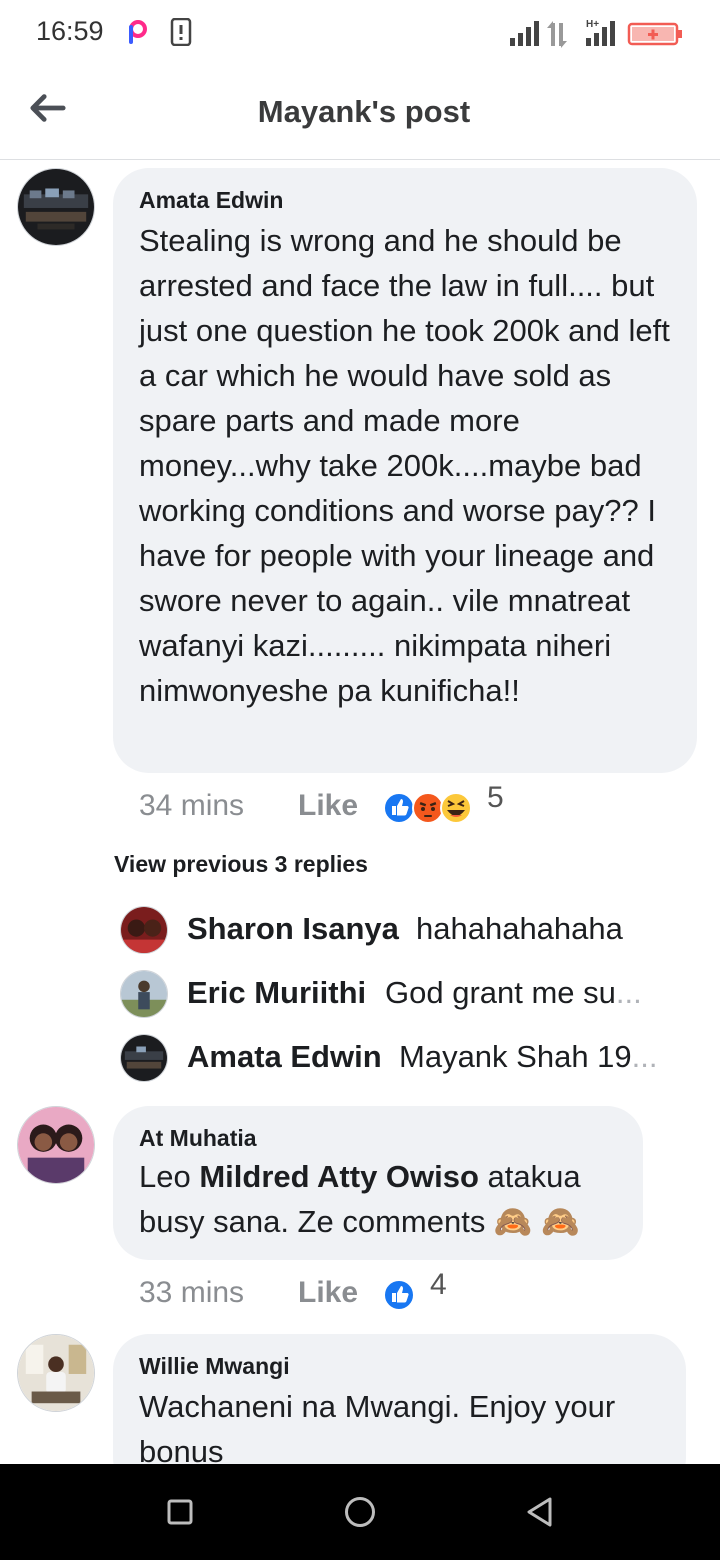 Image resolution: width=720 pixels, height=1560 pixels. I want to click on reply-author: Sharon Isanya, so click(293, 929).